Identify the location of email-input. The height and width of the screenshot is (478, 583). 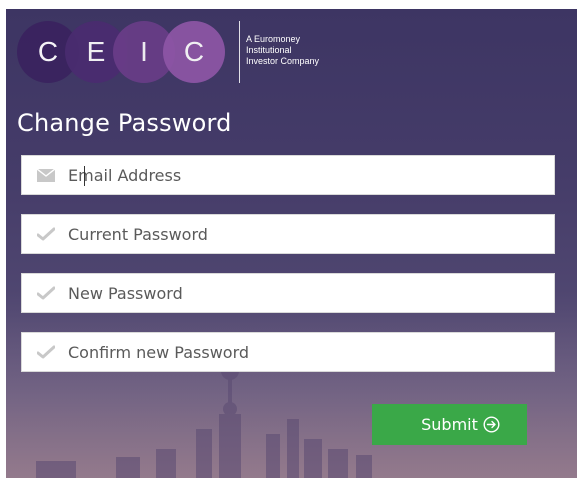
(298, 175).